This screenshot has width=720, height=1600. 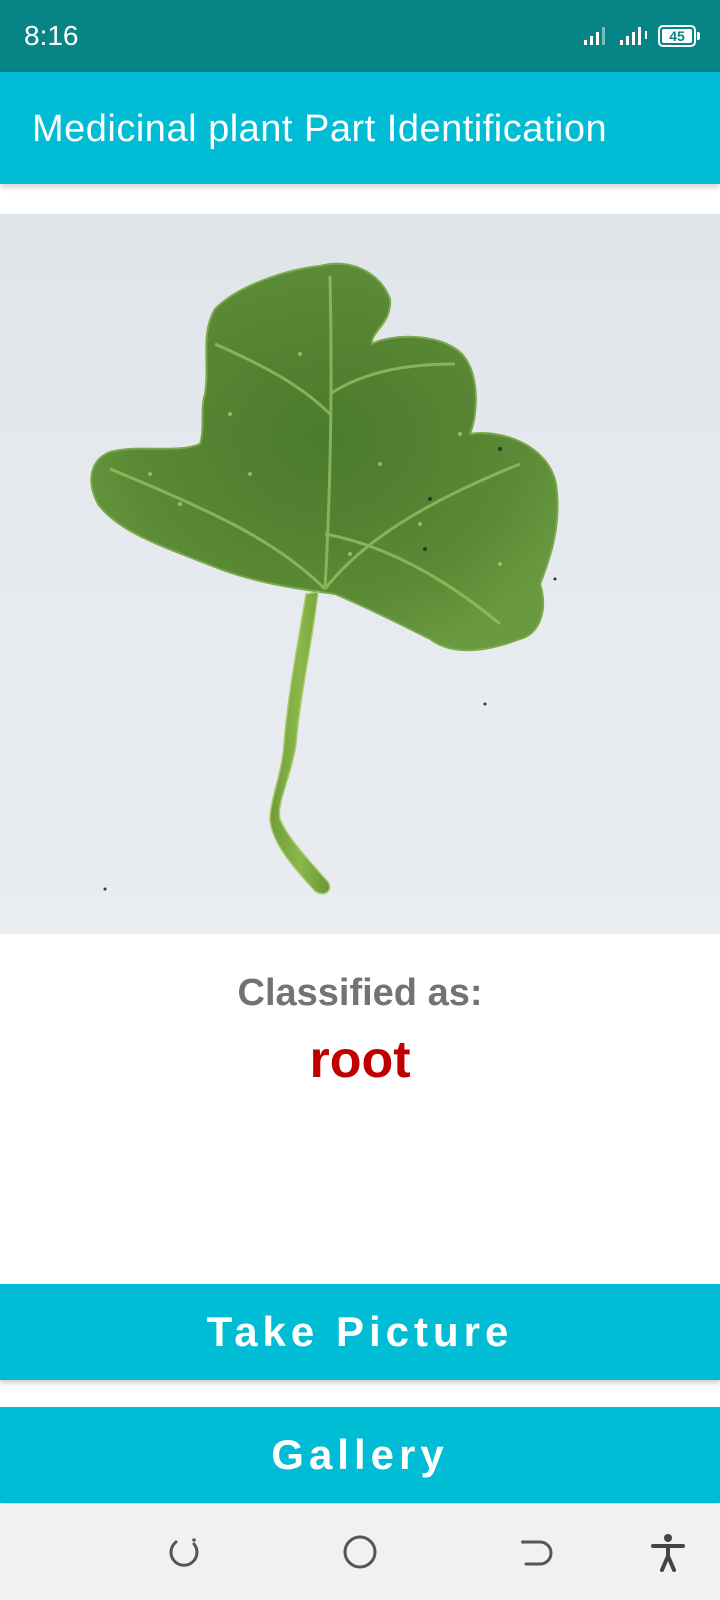 What do you see at coordinates (668, 1552) in the screenshot?
I see `accessibility-icon` at bounding box center [668, 1552].